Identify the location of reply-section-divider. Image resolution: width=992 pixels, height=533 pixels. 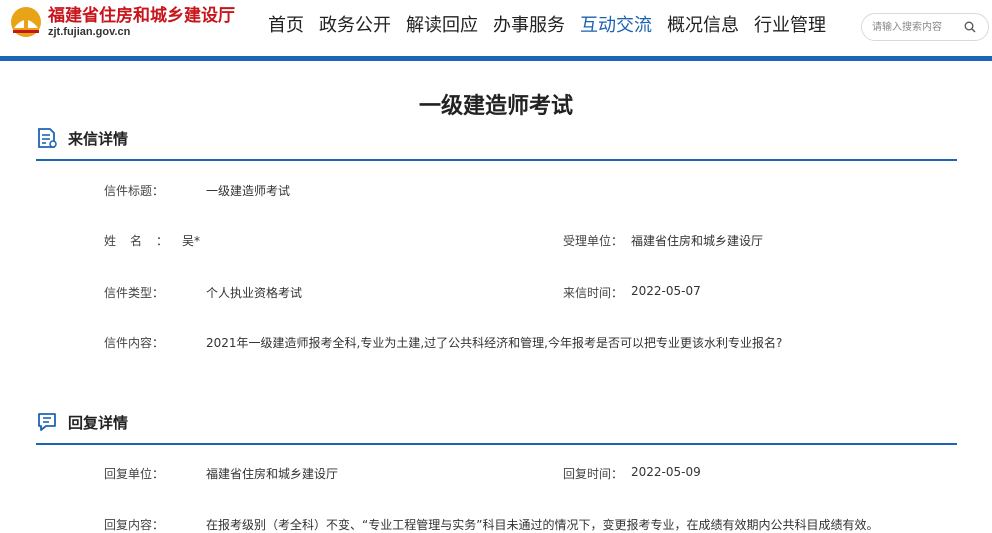
(496, 444).